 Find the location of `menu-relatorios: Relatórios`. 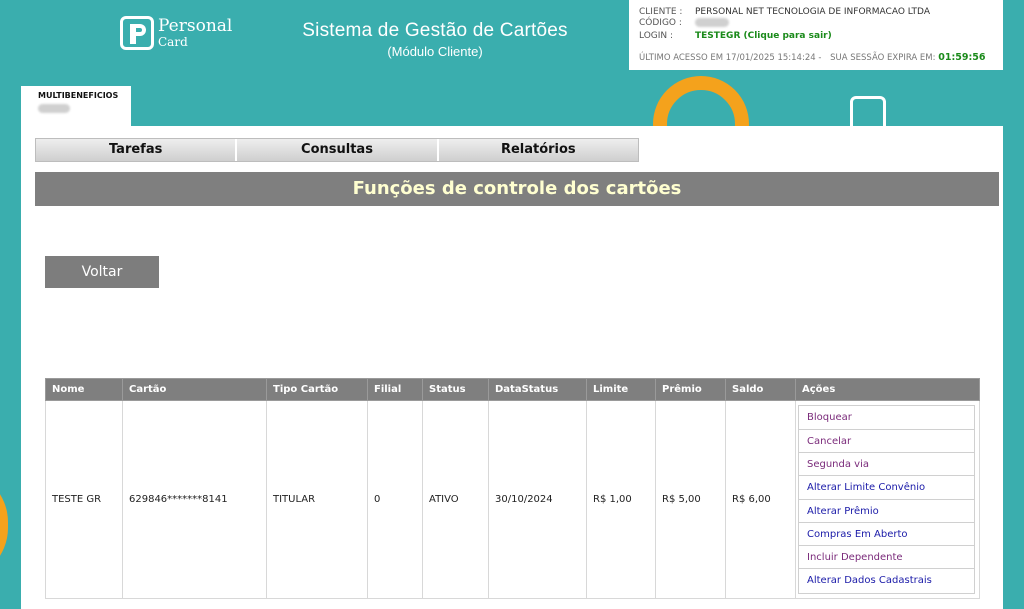

menu-relatorios: Relatórios is located at coordinates (538, 150).